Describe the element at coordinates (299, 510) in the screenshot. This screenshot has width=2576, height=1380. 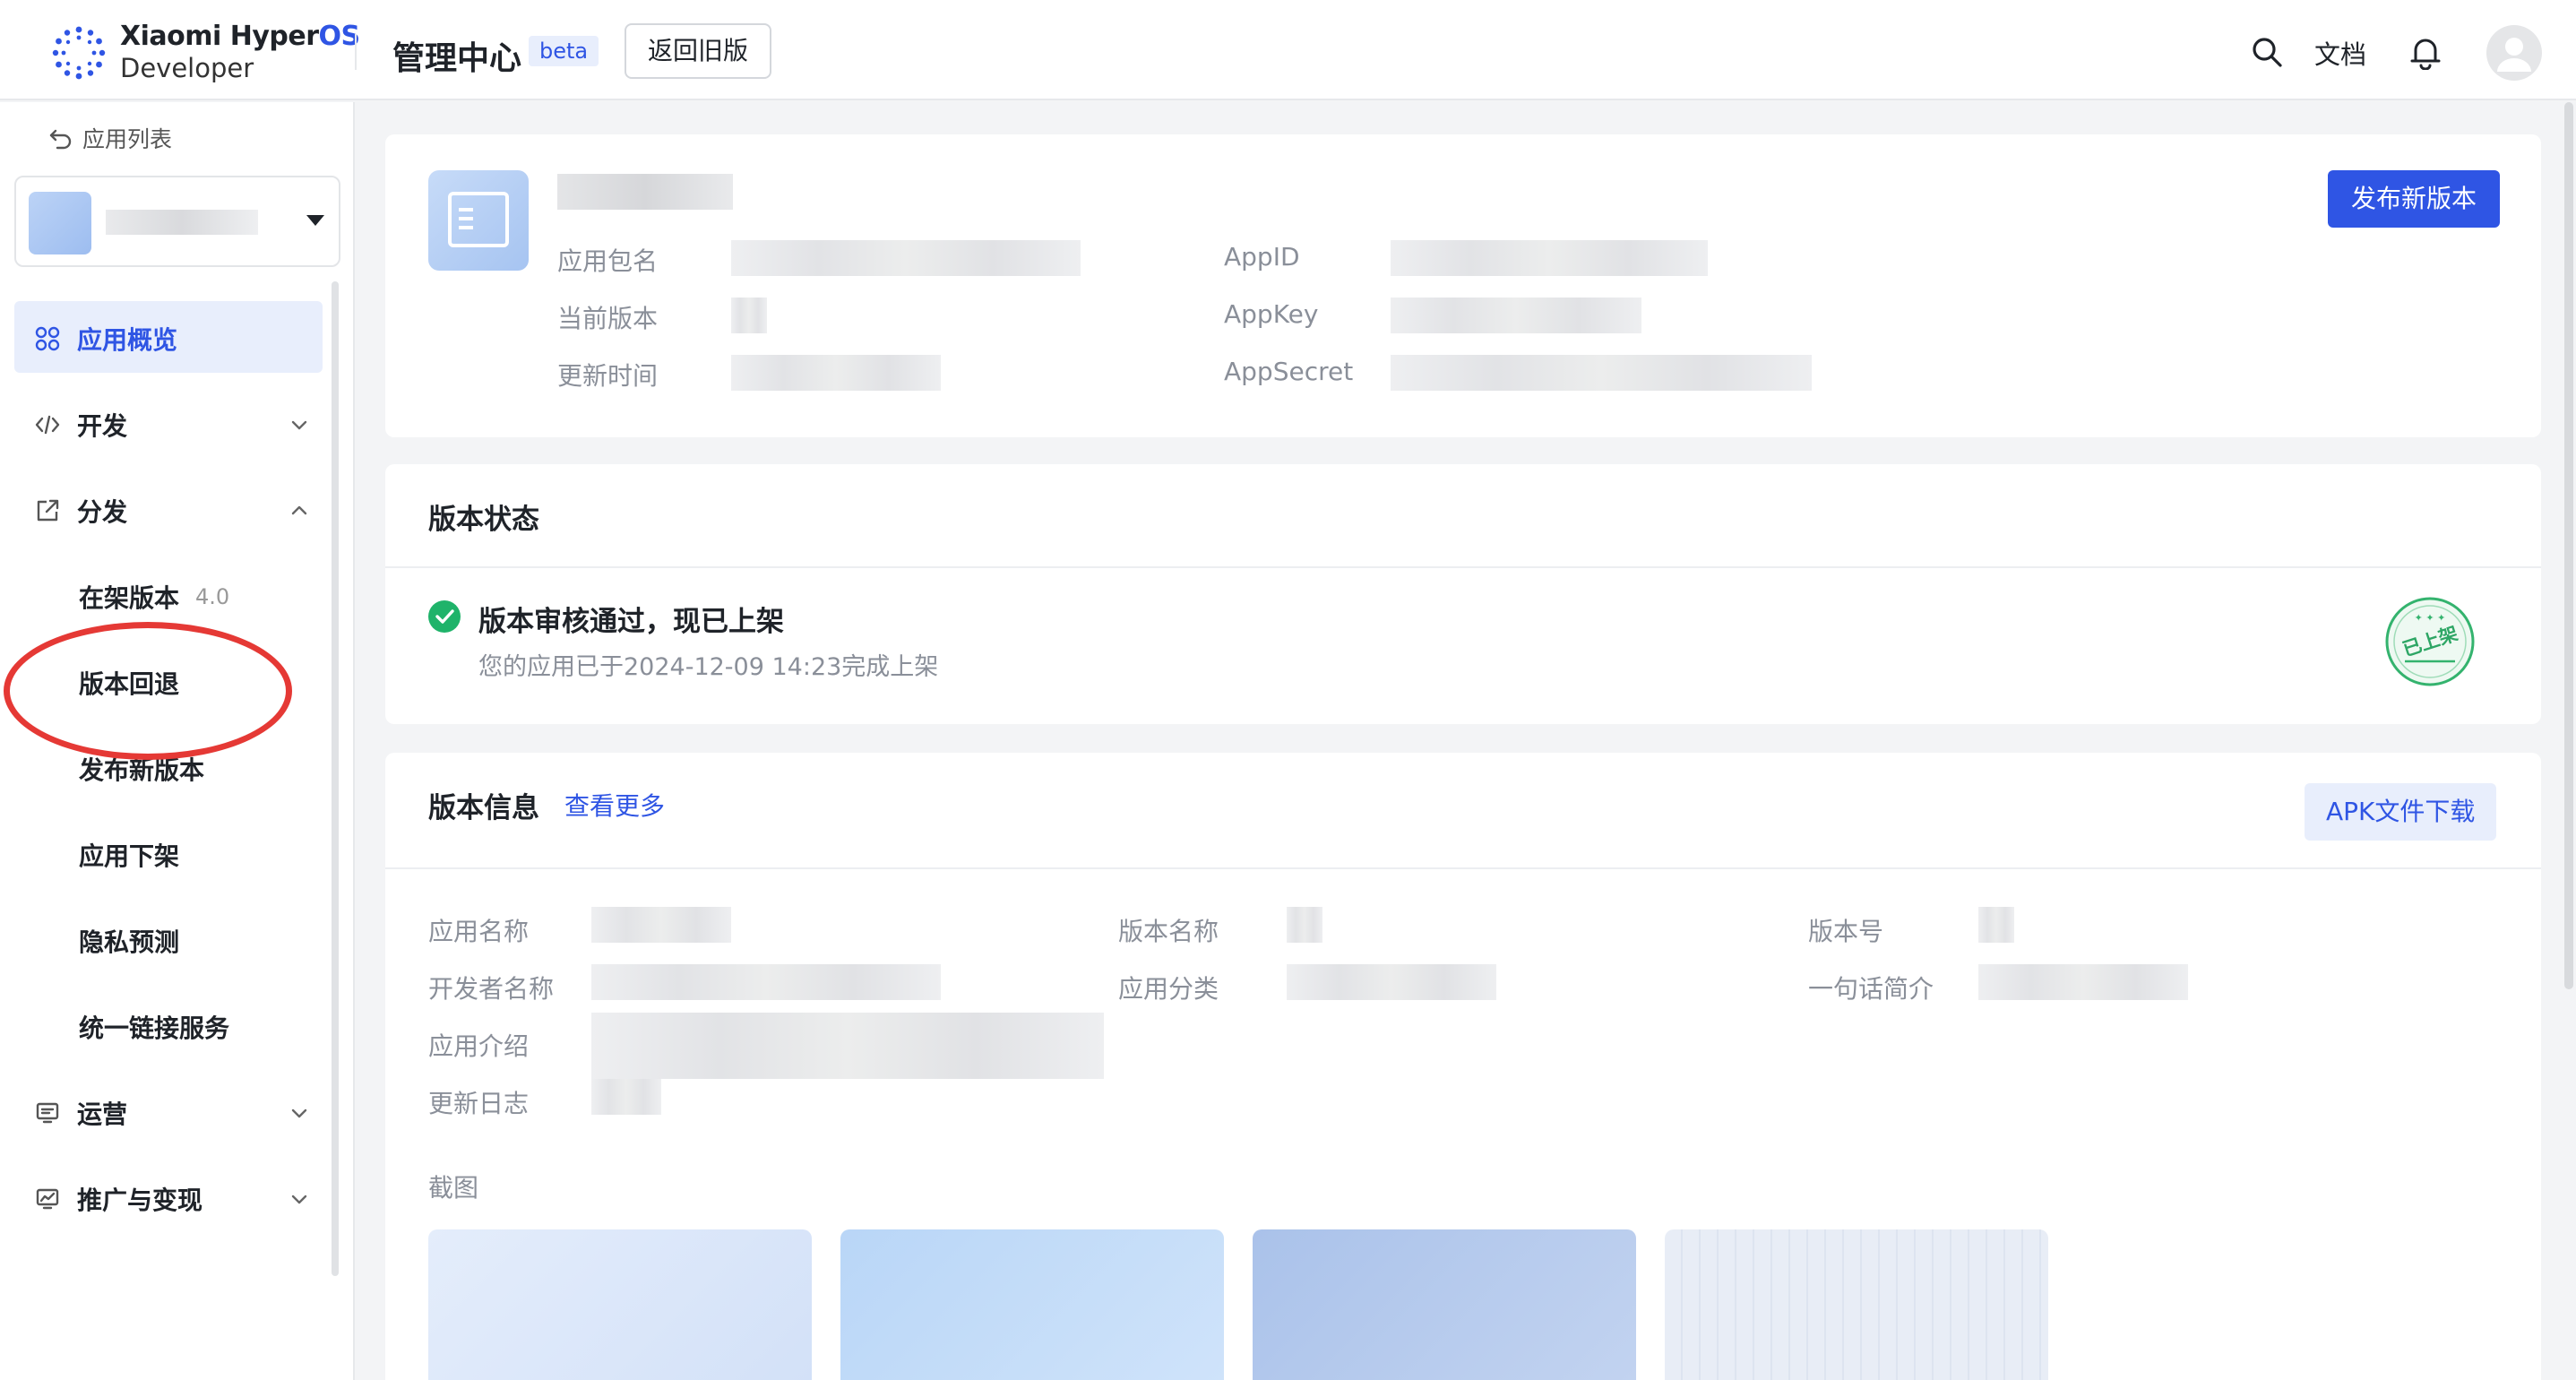
I see `chevron-up-icon` at that location.